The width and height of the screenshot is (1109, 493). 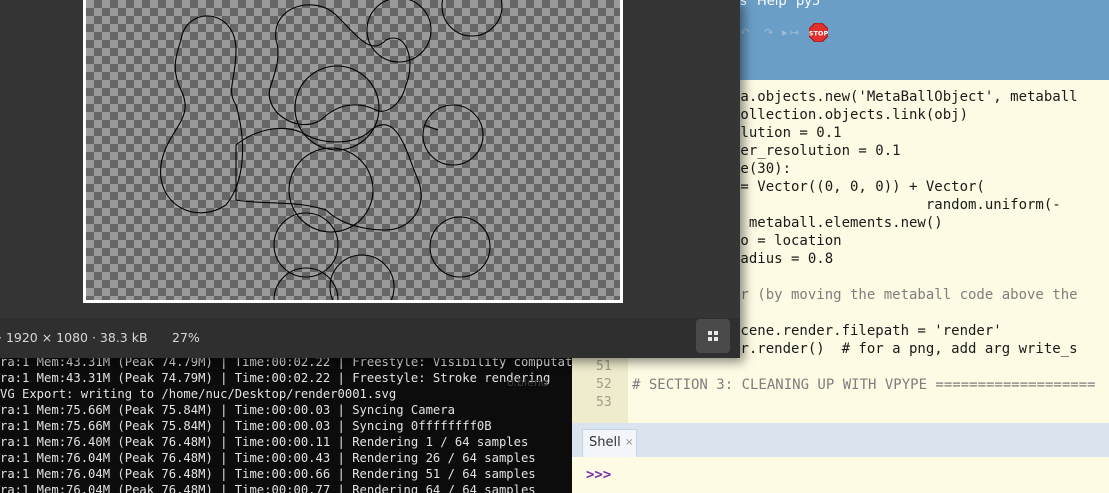 I want to click on step-over-icon: ↦, so click(x=794, y=32).